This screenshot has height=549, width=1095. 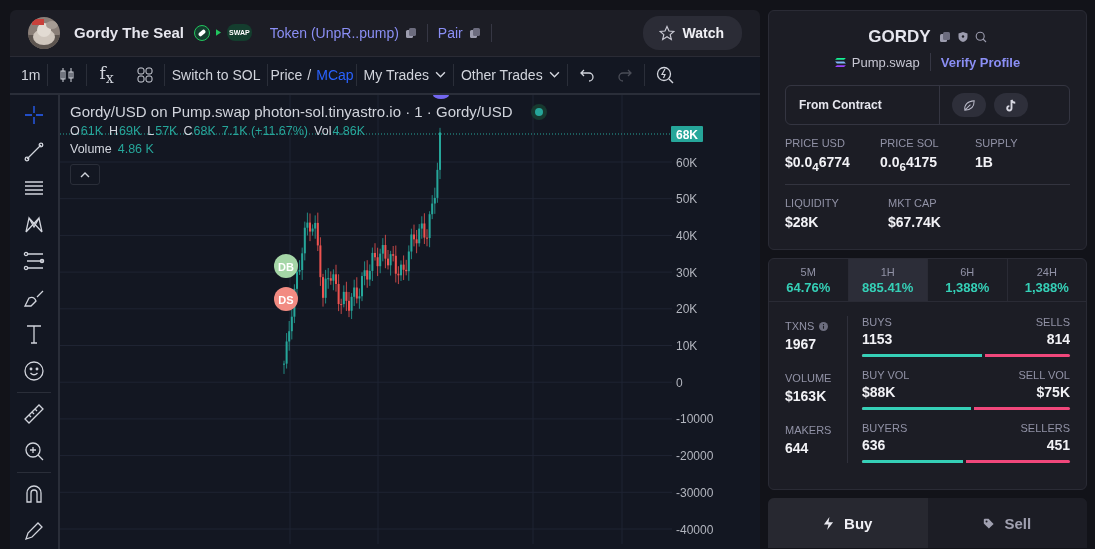 What do you see at coordinates (1045, 428) in the screenshot?
I see `flow-label: SELLERS` at bounding box center [1045, 428].